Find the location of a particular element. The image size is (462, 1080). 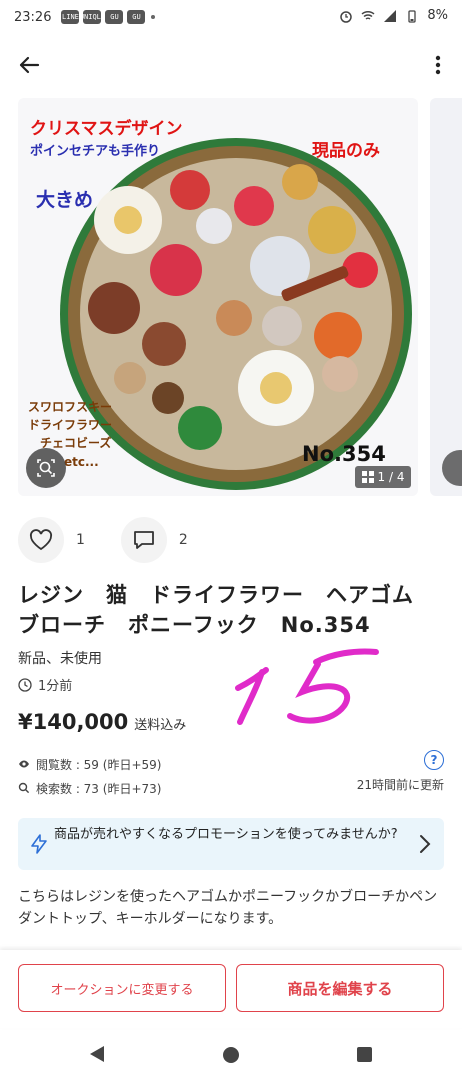

gallery-grid-icon is located at coordinates (367, 477).